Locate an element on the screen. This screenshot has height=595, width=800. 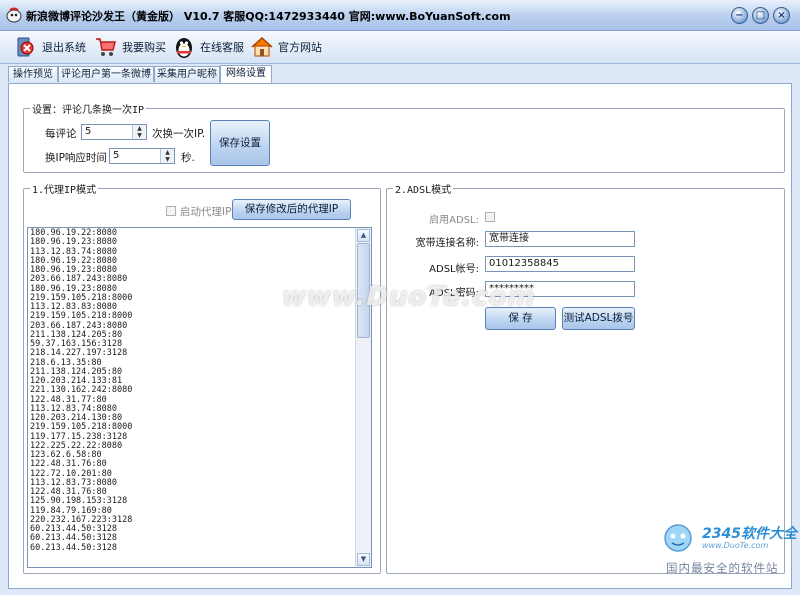
save-settings-button: 保存设置 is located at coordinates (240, 143).